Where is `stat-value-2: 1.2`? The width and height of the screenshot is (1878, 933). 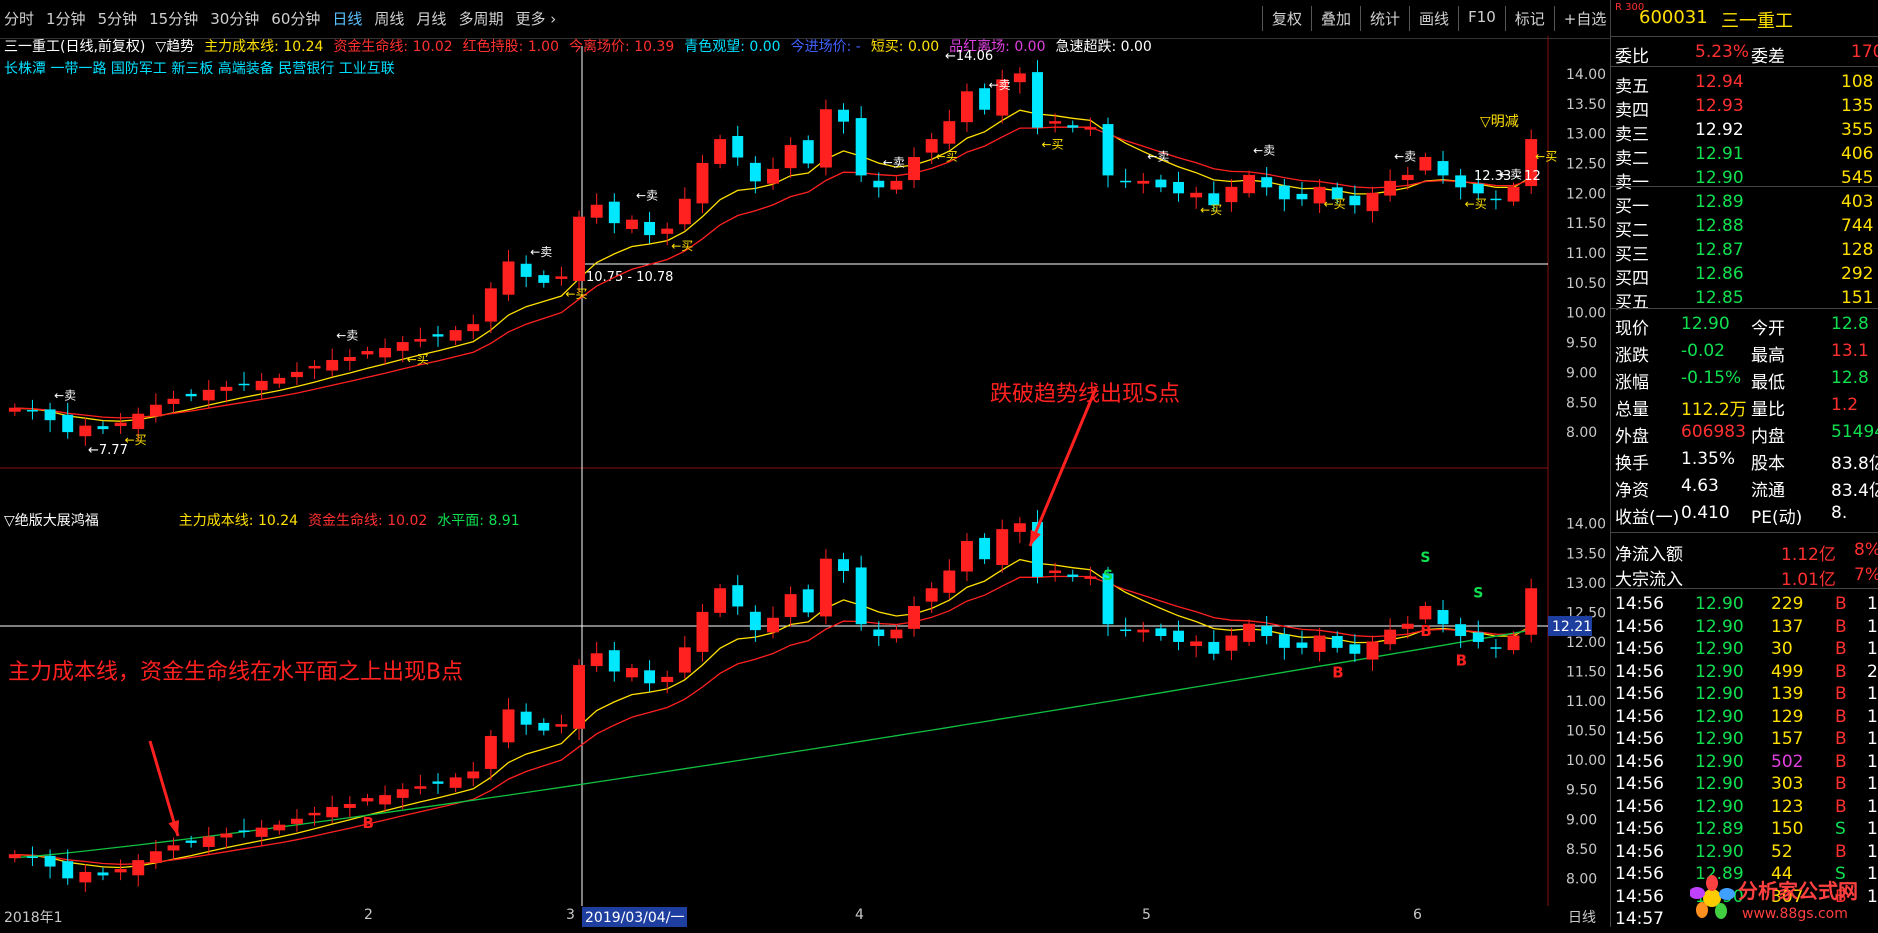
stat-value-2: 1.2 is located at coordinates (1845, 405).